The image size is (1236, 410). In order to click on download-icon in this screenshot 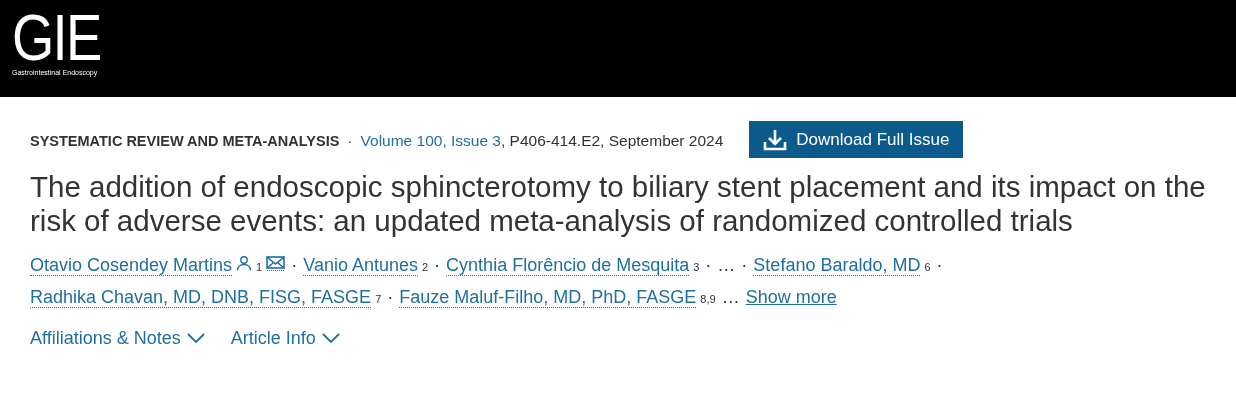, I will do `click(775, 139)`.